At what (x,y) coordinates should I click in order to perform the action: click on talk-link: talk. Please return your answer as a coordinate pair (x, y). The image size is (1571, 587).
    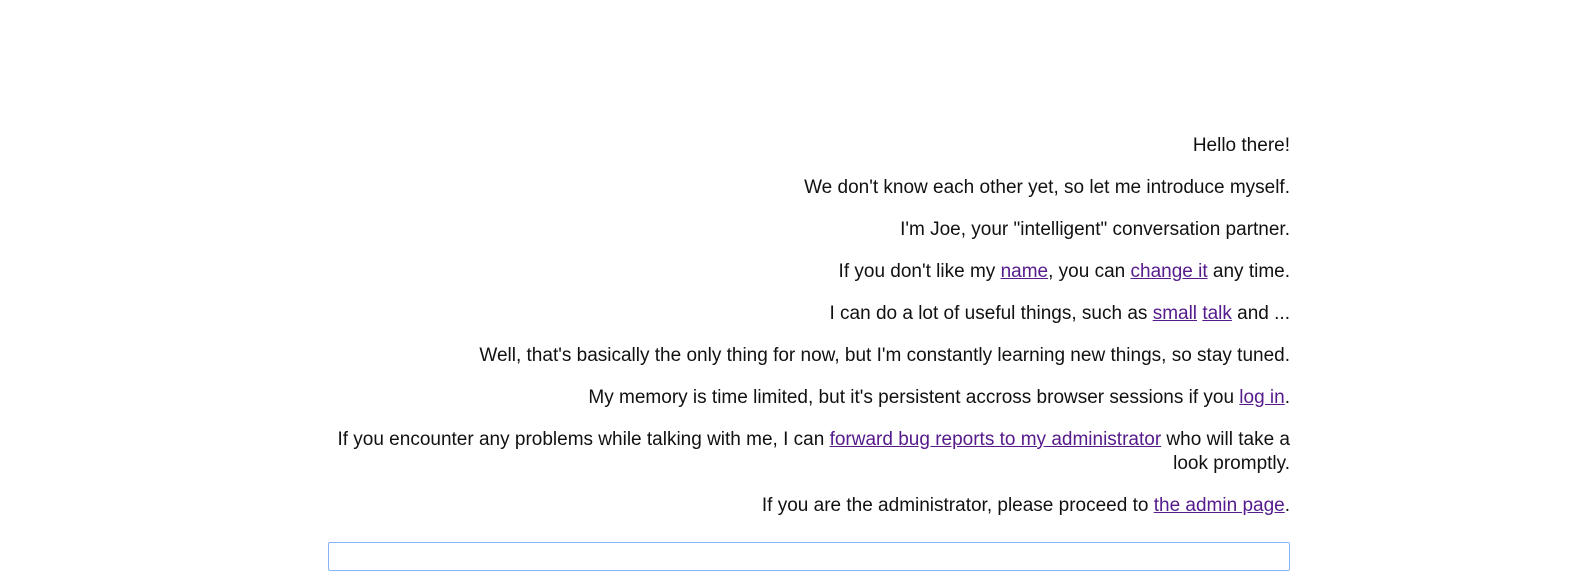
    Looking at the image, I should click on (1217, 313).